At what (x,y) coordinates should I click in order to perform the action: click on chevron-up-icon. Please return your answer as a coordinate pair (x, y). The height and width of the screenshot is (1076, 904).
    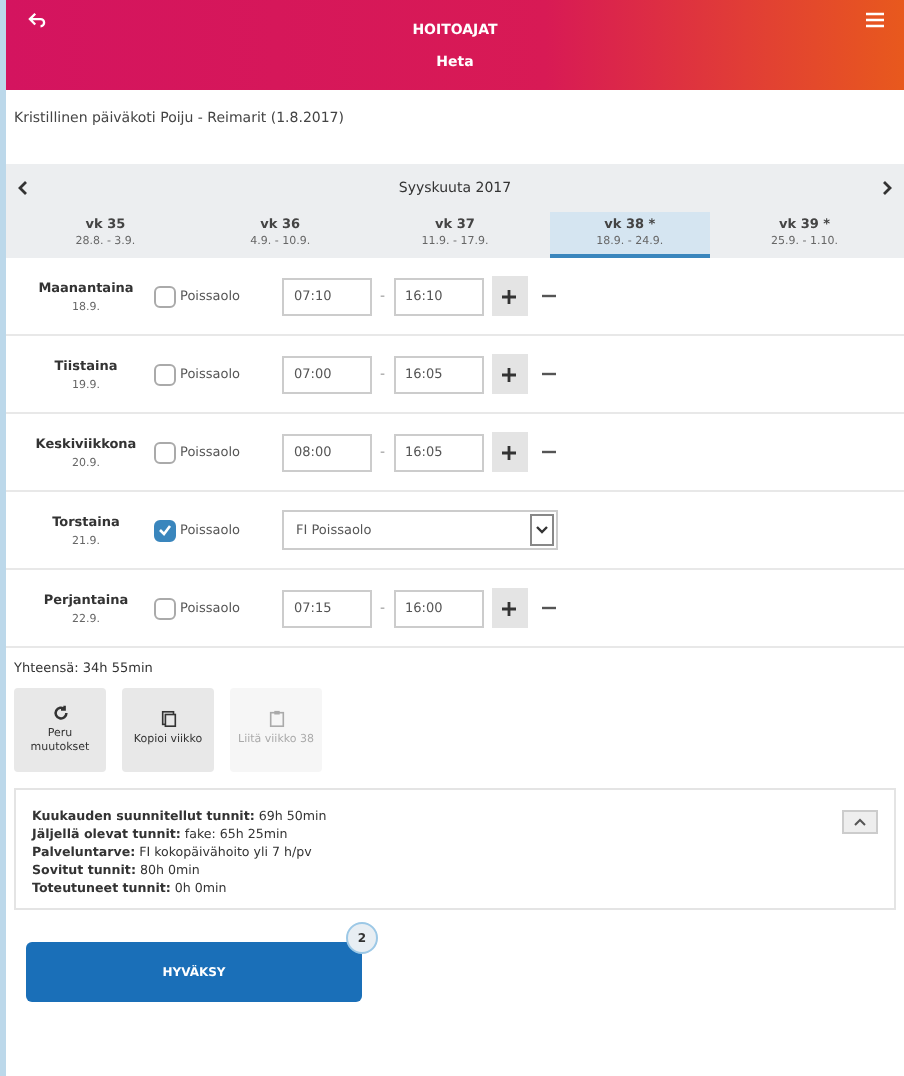
    Looking at the image, I should click on (860, 822).